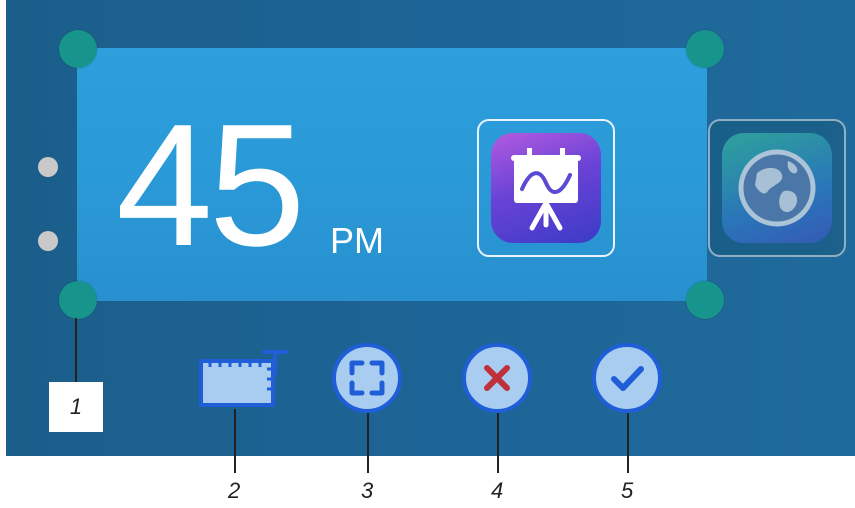 Image resolution: width=855 pixels, height=508 pixels. I want to click on whiteboard-app-icon, so click(546, 188).